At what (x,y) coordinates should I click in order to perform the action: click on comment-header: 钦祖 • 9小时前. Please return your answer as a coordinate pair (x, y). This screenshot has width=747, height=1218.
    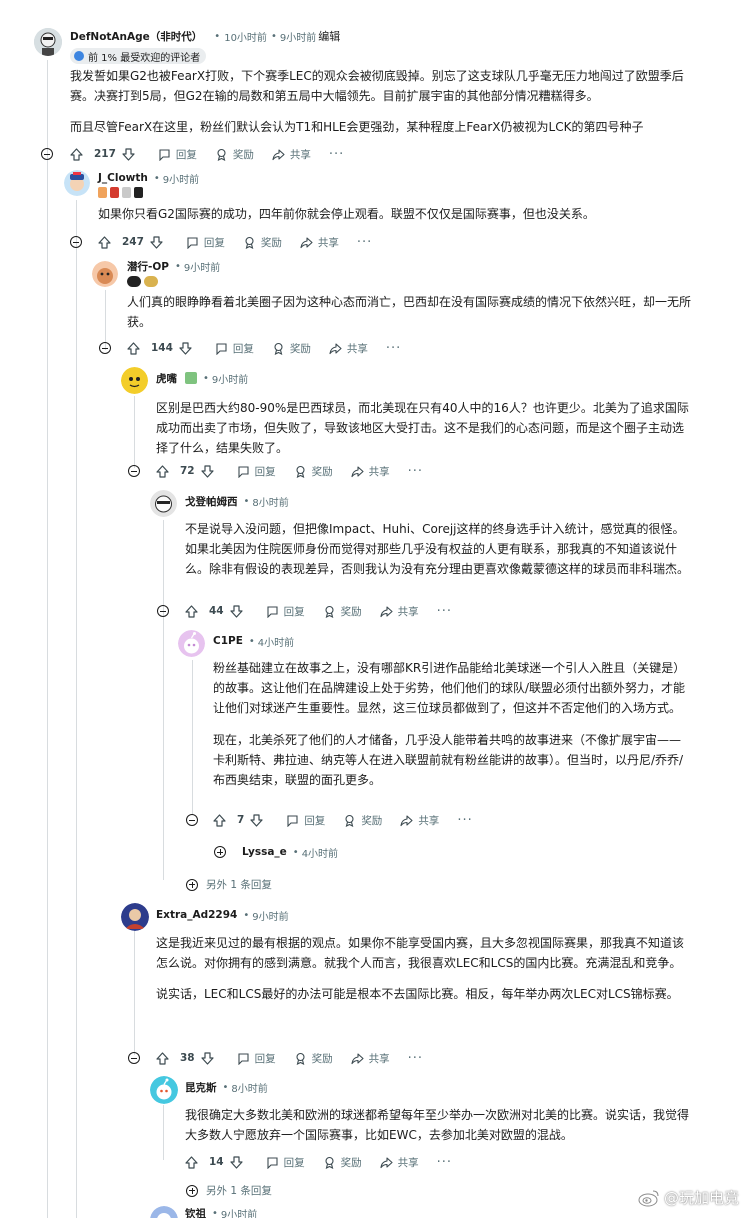
    Looking at the image, I should click on (221, 1210).